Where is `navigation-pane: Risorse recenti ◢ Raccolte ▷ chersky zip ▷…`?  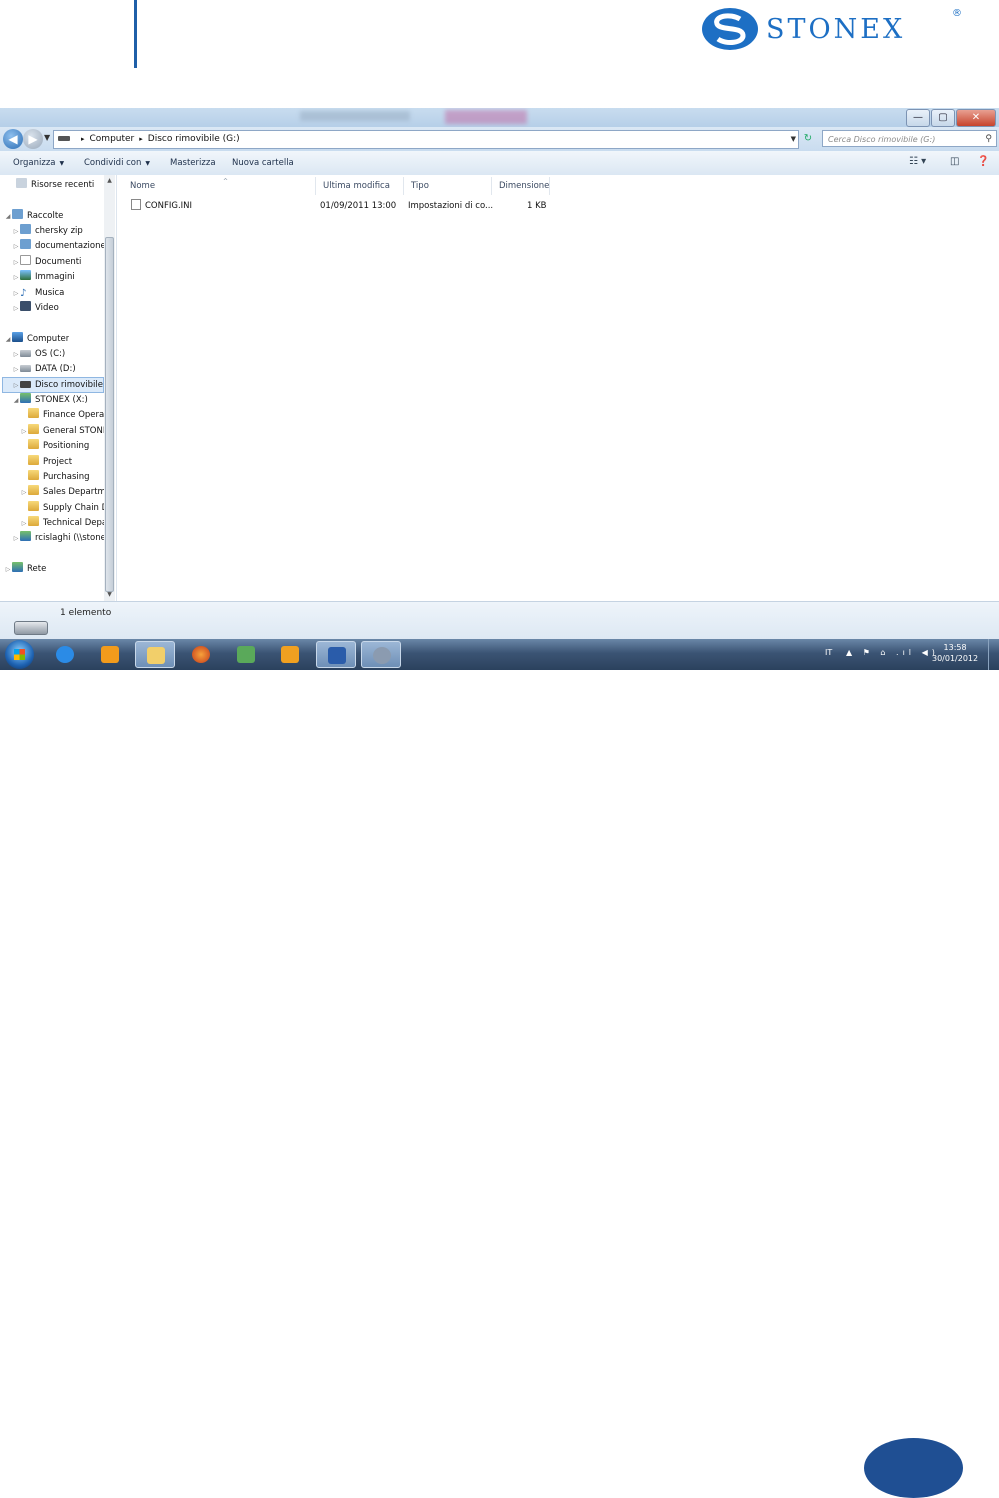
navigation-pane: Risorse recenti ◢ Raccolte ▷ chersky zip ▷… is located at coordinates (58, 388).